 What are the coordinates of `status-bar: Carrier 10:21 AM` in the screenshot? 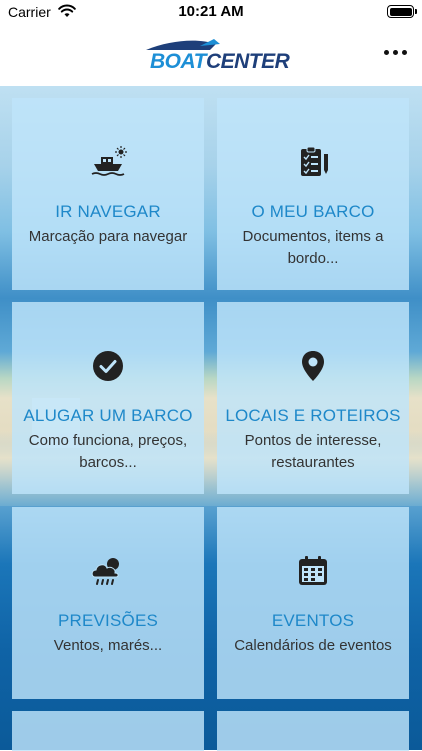 It's located at (211, 12).